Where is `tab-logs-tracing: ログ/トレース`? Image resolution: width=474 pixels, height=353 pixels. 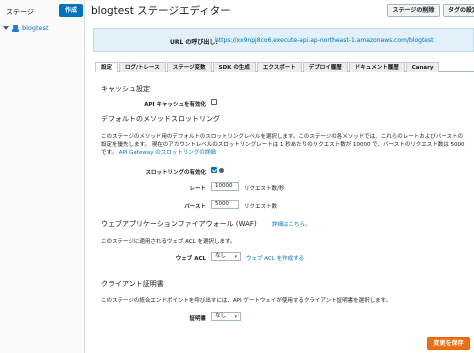
tab-logs-tracing: ログ/トレース is located at coordinates (142, 67).